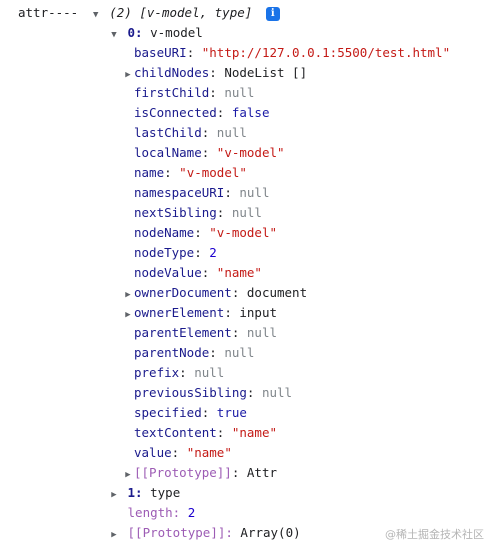 Image resolution: width=496 pixels, height=552 pixels. Describe the element at coordinates (434, 534) in the screenshot. I see `watermark: @稀土掘金技术社区` at that location.